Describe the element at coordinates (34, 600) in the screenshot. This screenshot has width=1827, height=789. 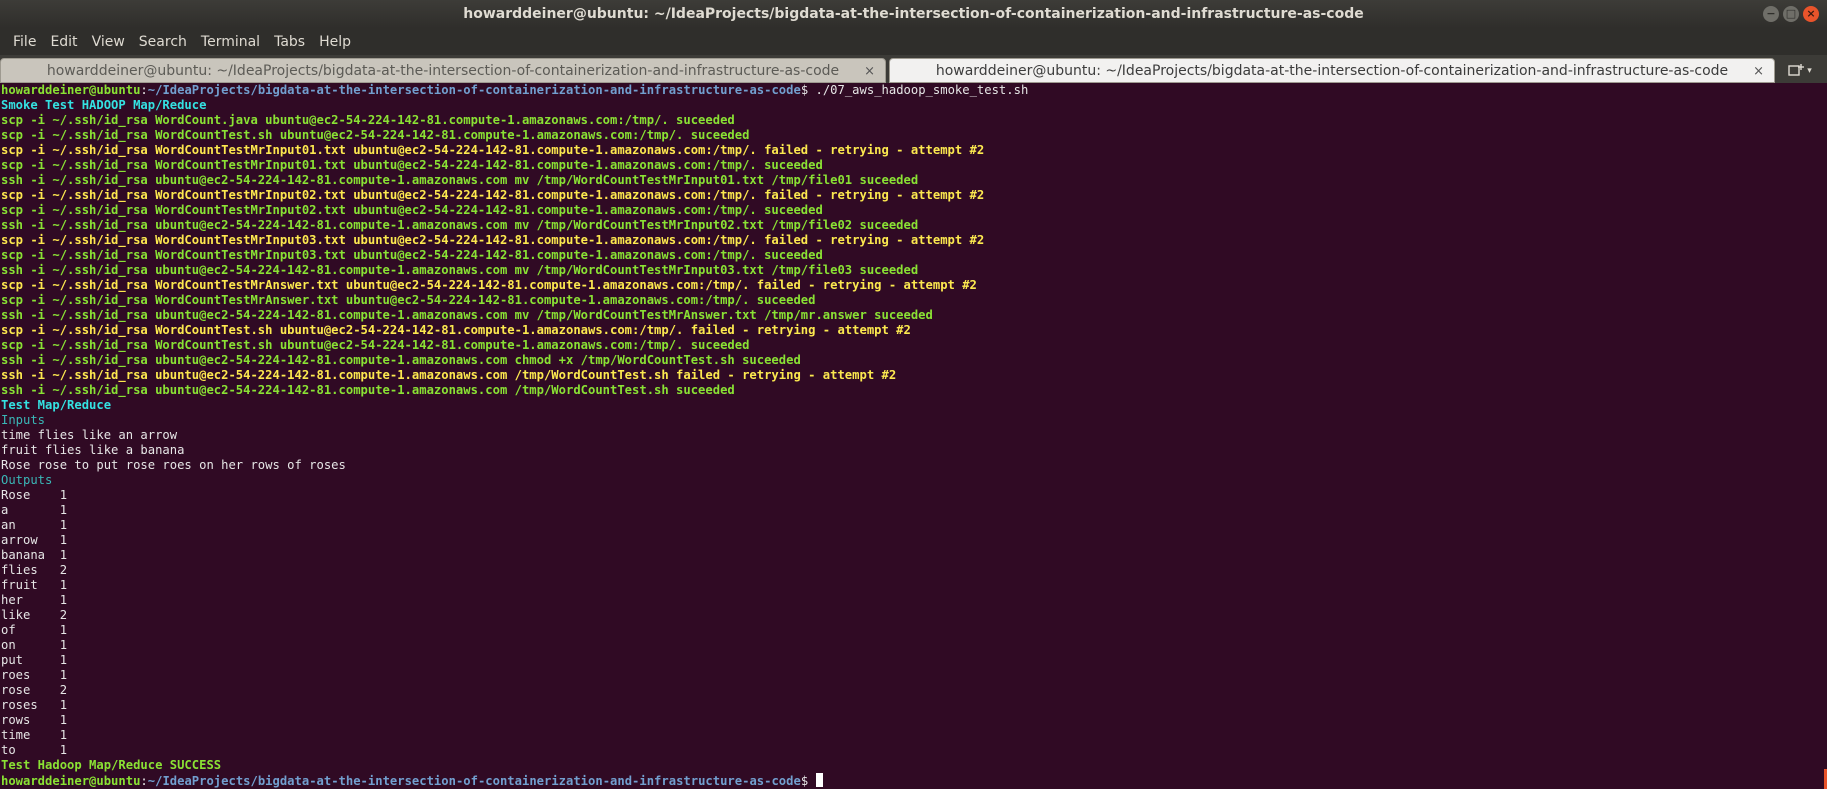
I see `terminal-line: her 1` at that location.